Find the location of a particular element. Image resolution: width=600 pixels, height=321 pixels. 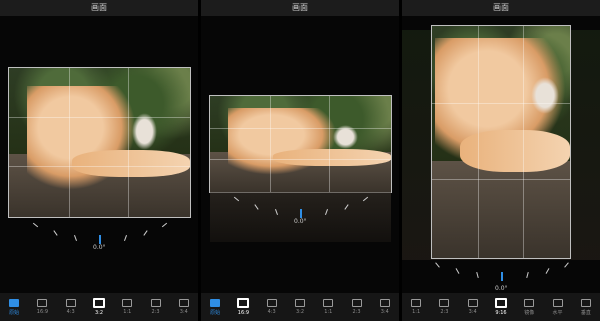

ratio-option-4: 镜像 is located at coordinates (529, 307).